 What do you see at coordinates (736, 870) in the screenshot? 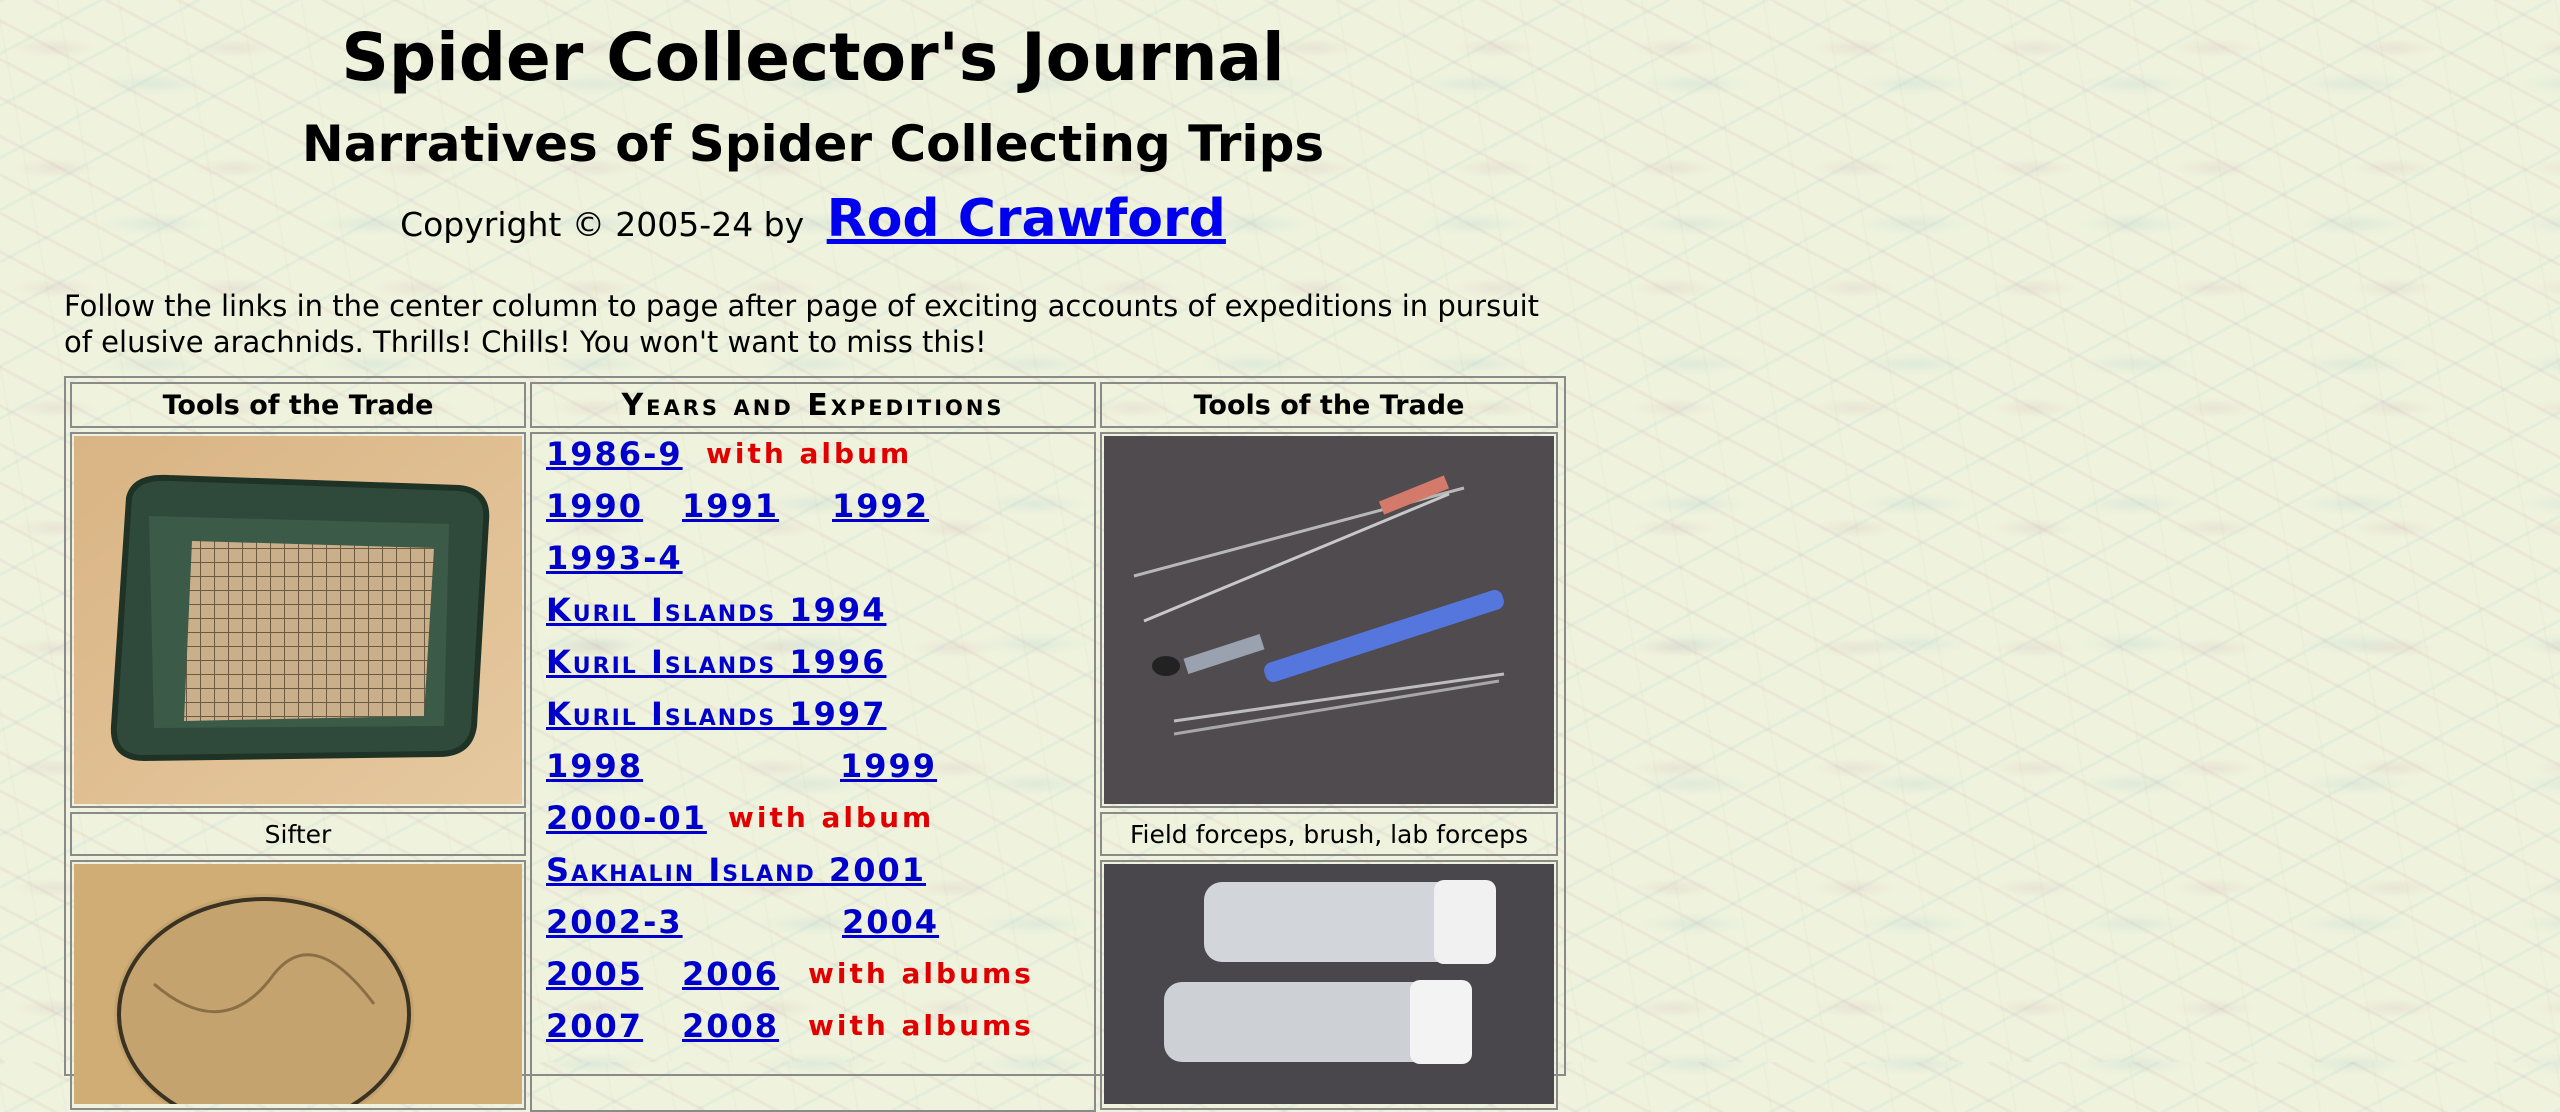
I see `link-sakhalin-2001: Sakhalin Island 2001` at bounding box center [736, 870].